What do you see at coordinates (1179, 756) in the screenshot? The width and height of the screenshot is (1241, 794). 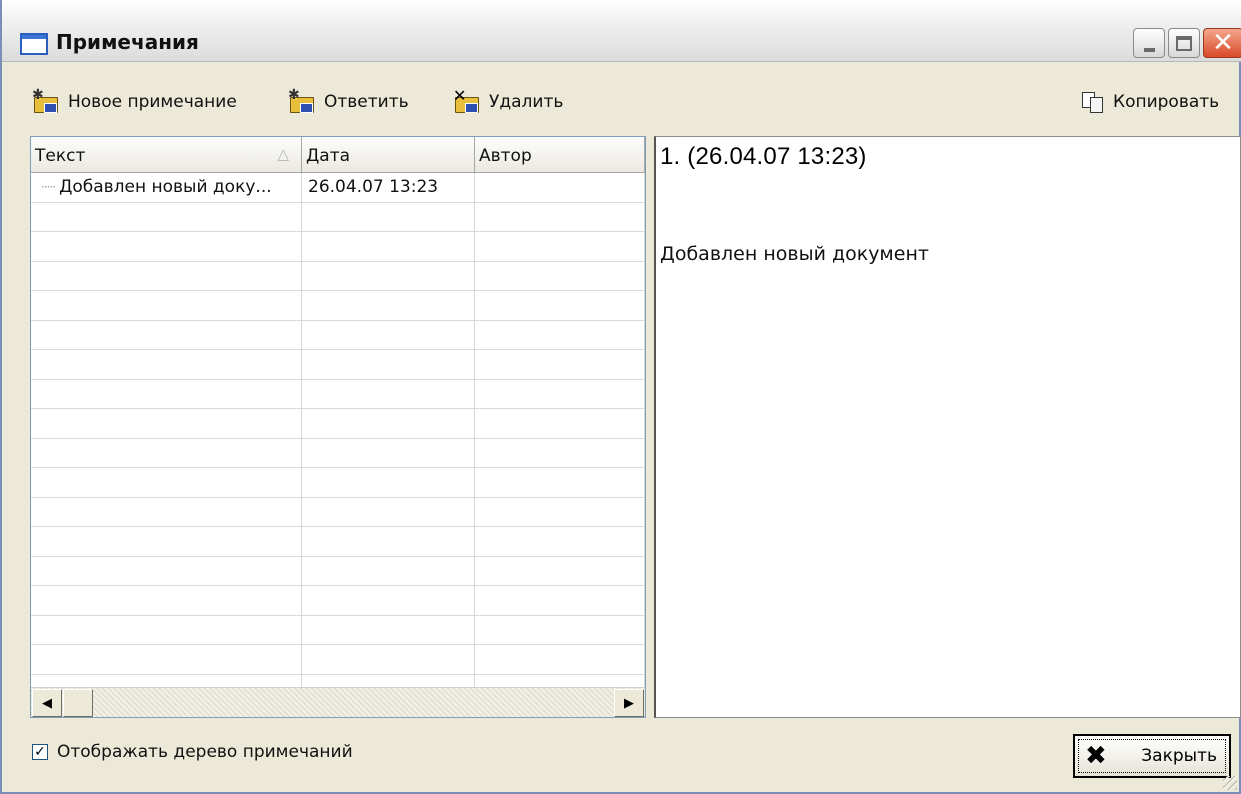 I see `close-button-label: Закрыть` at bounding box center [1179, 756].